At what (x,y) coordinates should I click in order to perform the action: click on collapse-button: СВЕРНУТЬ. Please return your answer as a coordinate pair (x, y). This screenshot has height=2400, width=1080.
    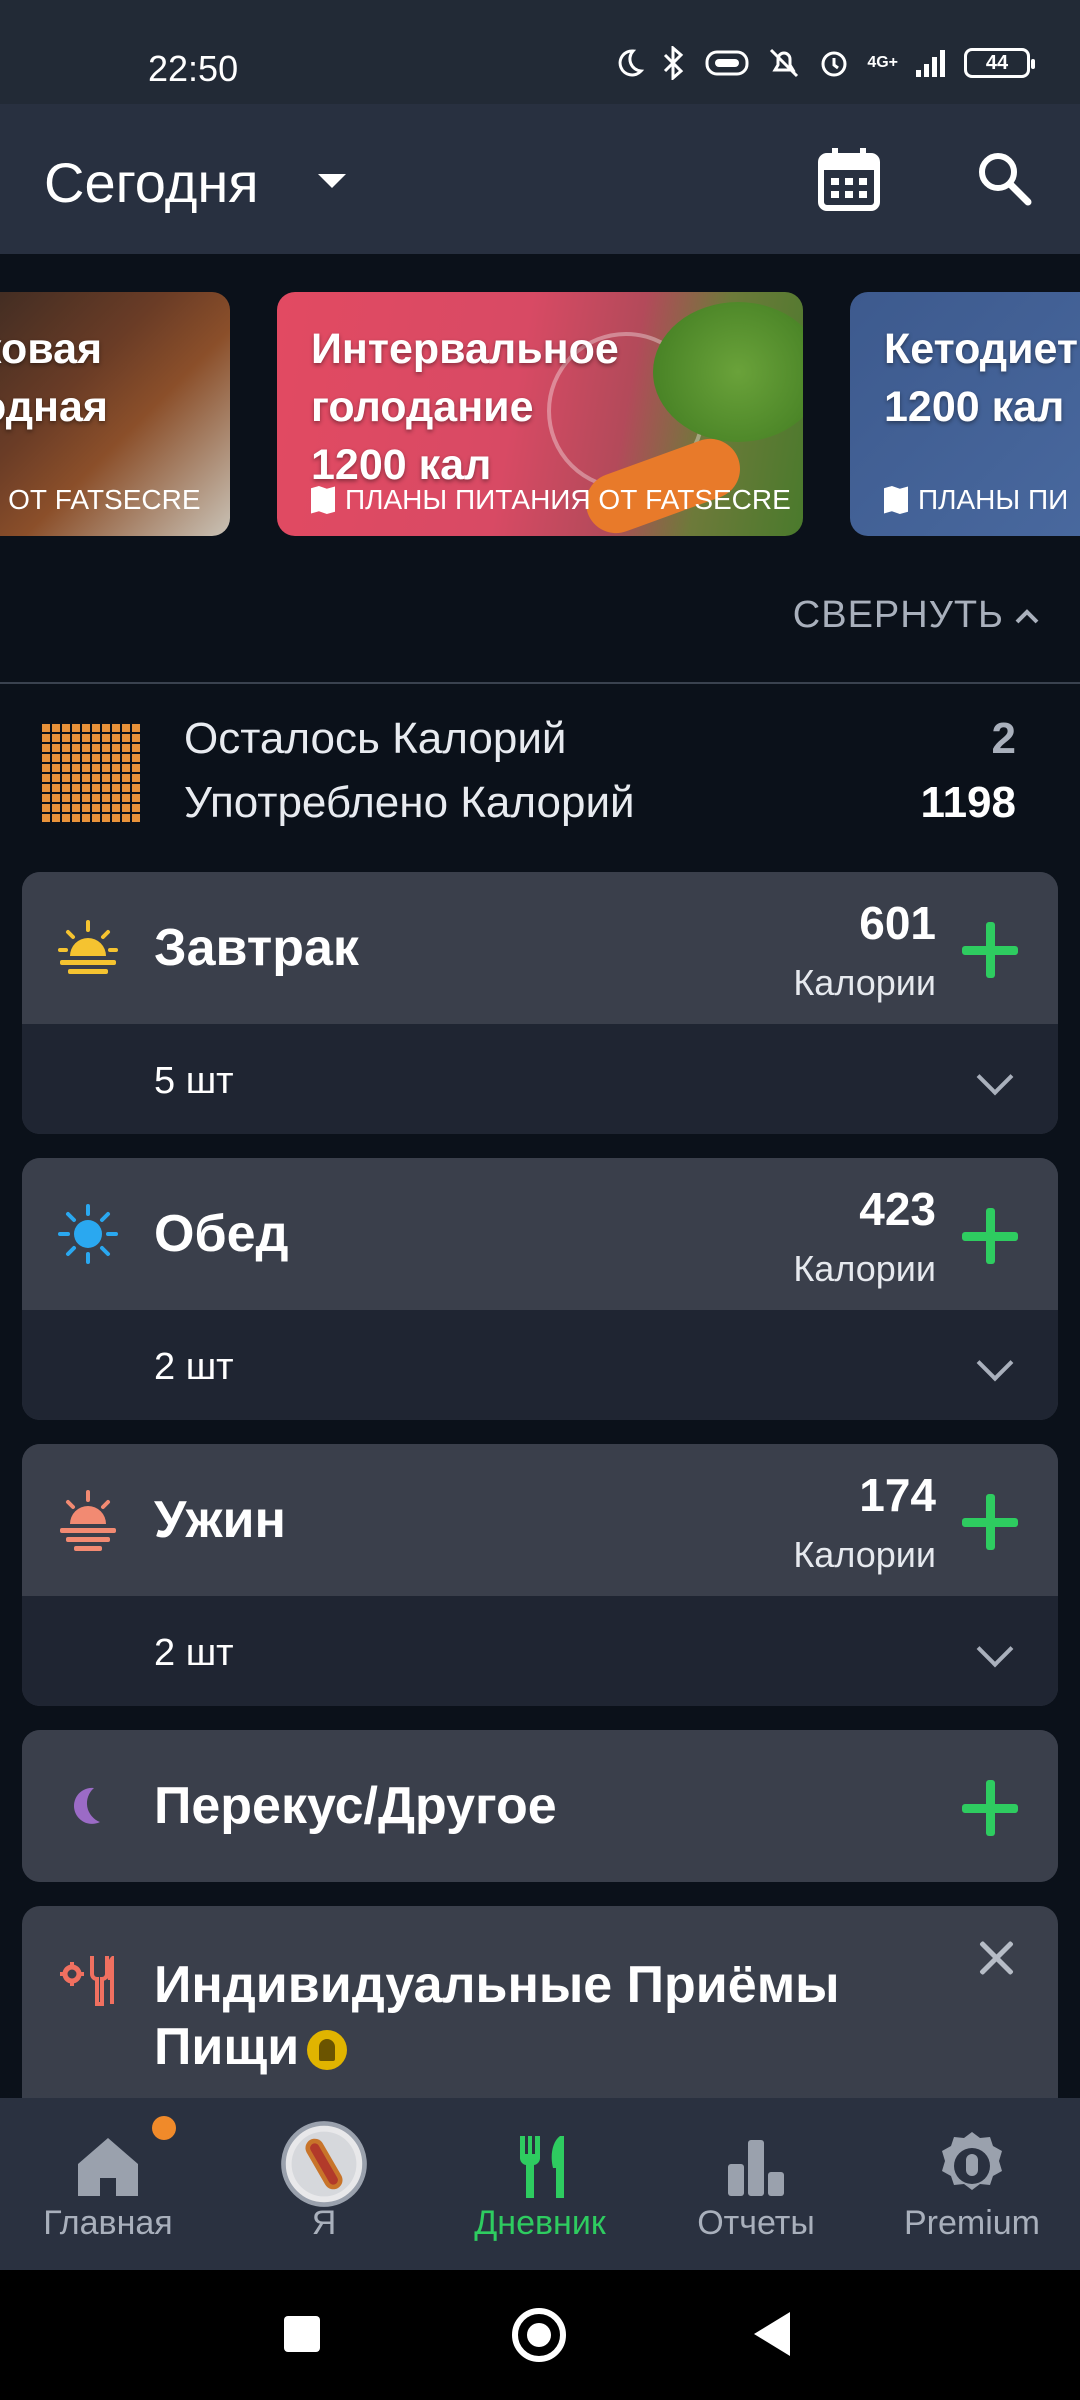
    Looking at the image, I should click on (916, 615).